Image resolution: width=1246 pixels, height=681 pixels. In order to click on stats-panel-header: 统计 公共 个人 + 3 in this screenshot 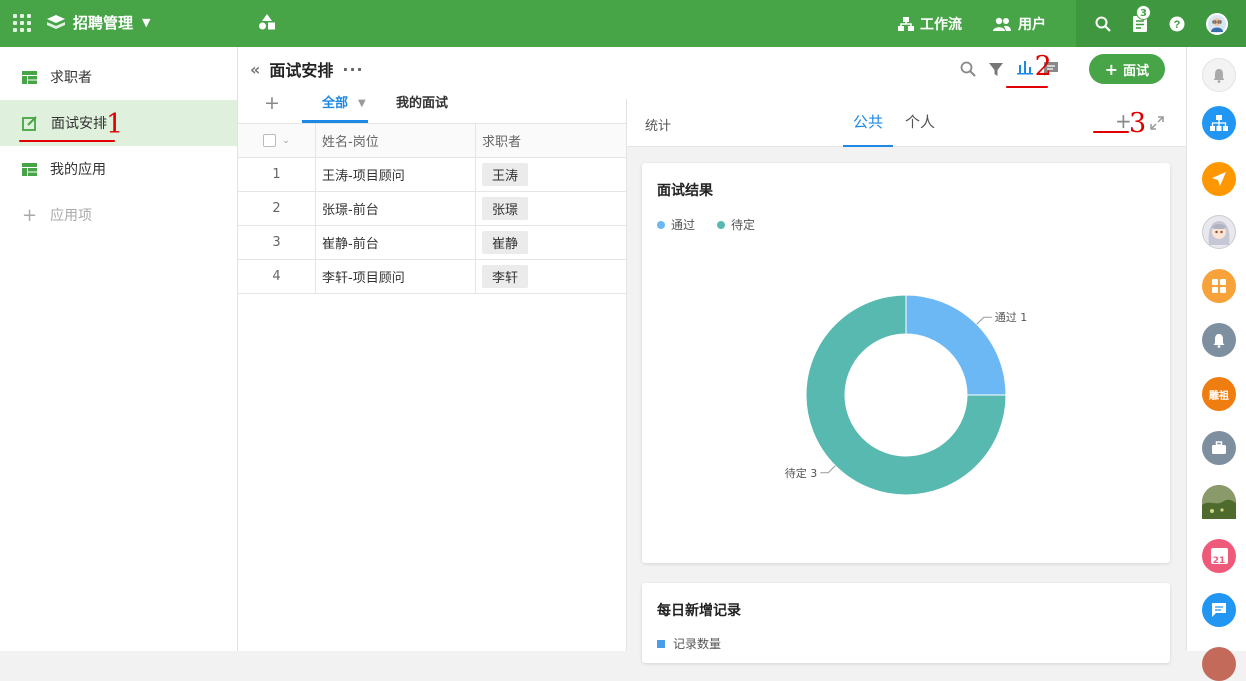, I will do `click(906, 123)`.